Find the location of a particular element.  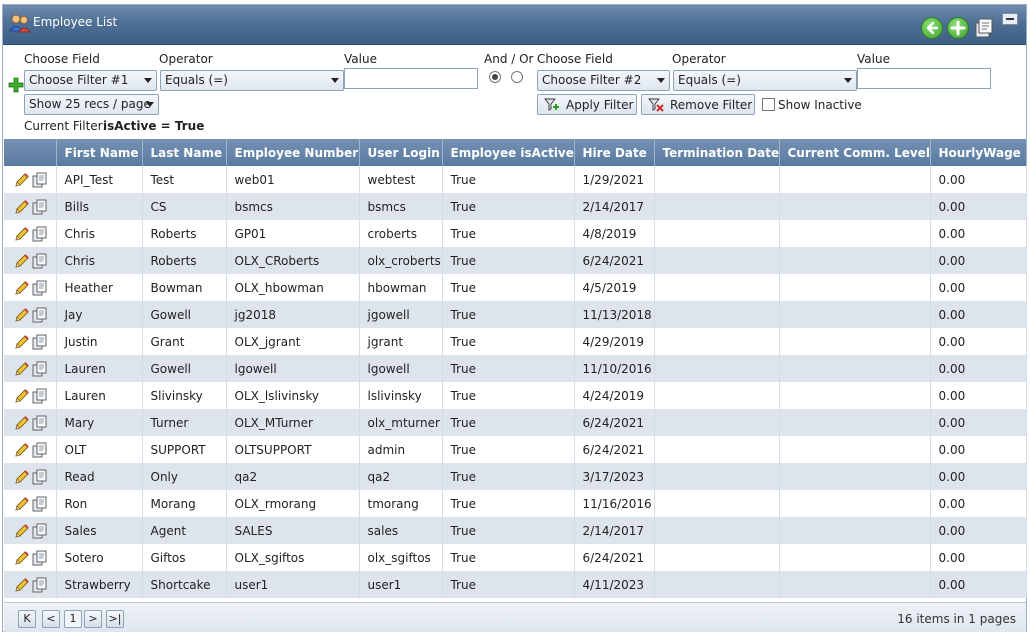

table-row: Bills CS bsmcs bsmcs True 2/14/2017 0.00 is located at coordinates (515, 206).